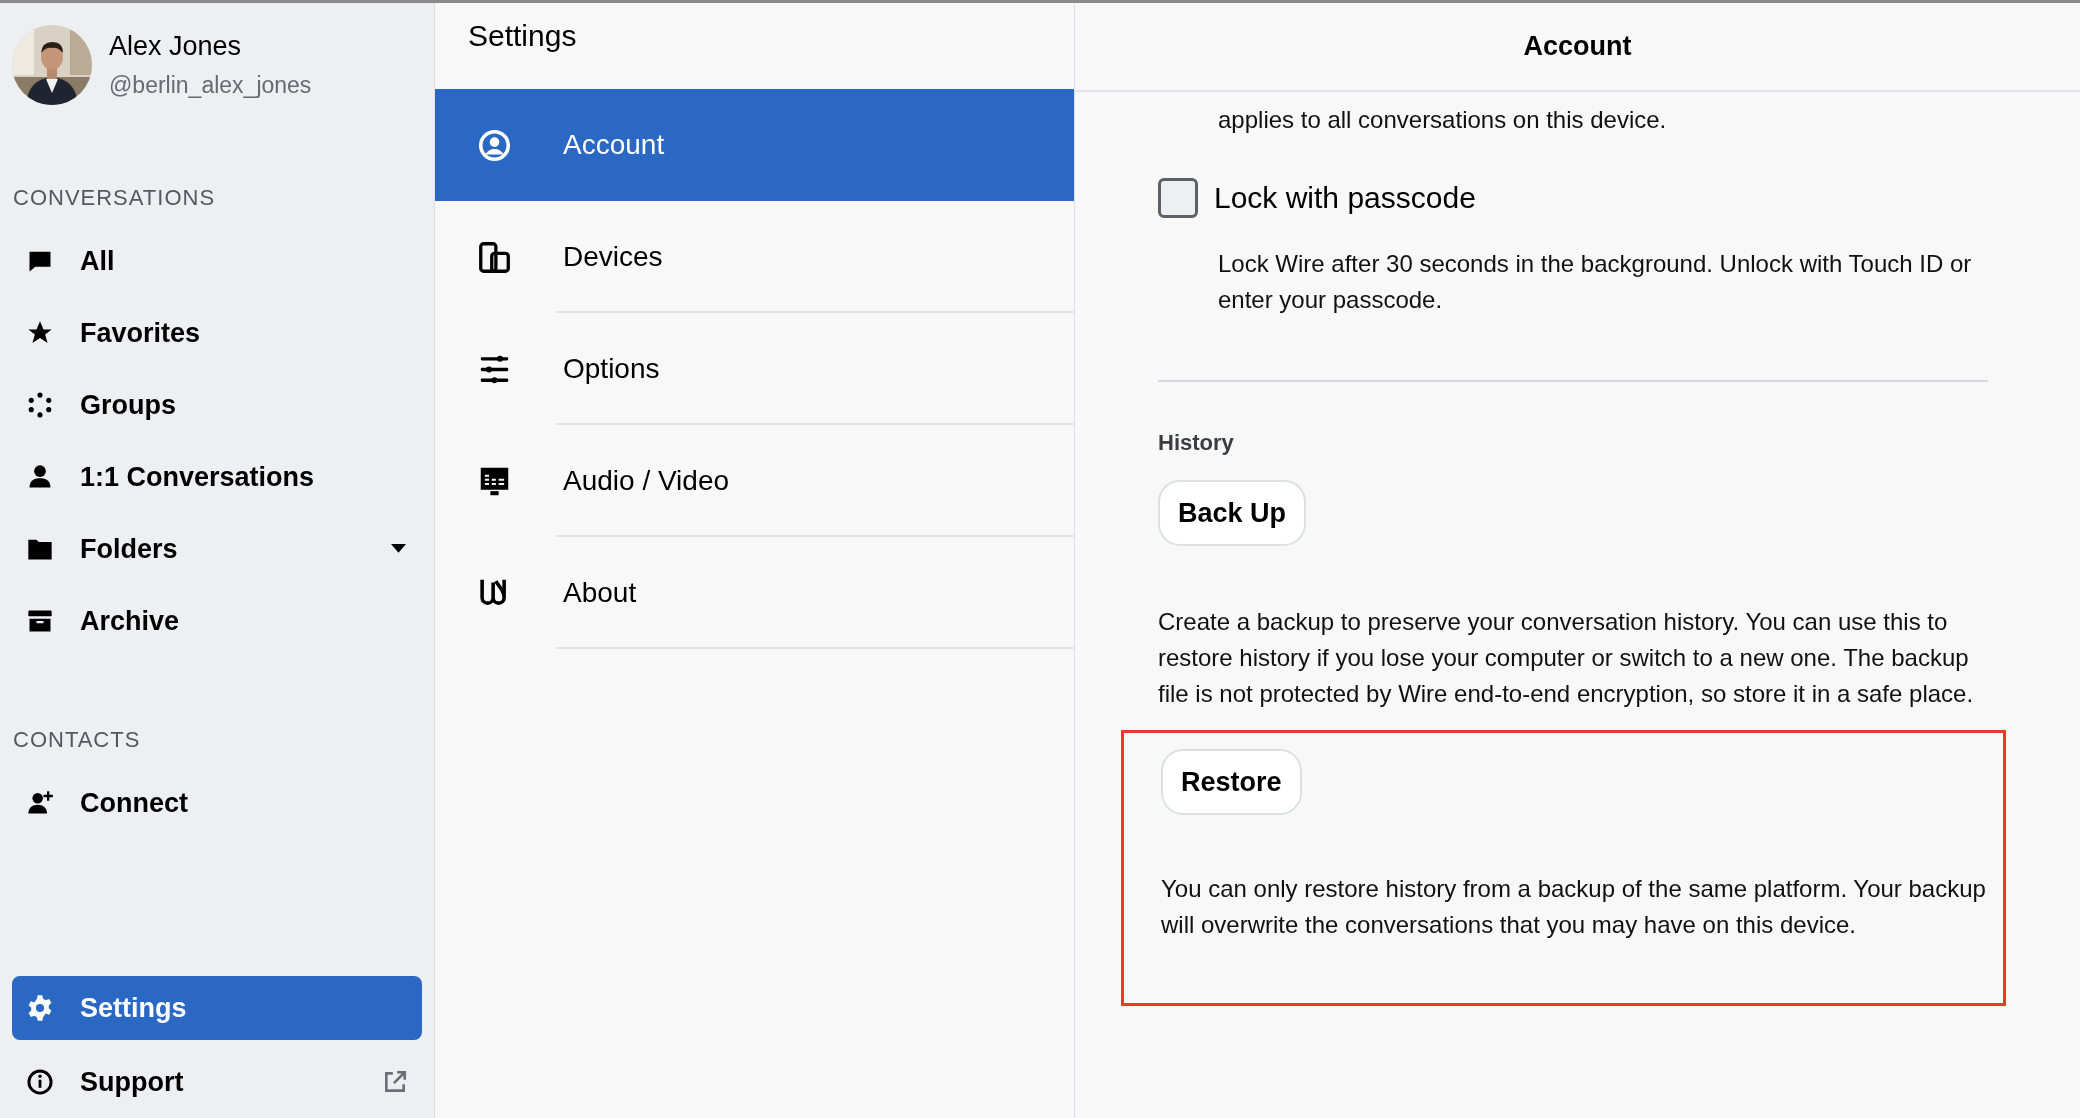 The image size is (2080, 1118). Describe the element at coordinates (40, 1082) in the screenshot. I see `info-icon` at that location.